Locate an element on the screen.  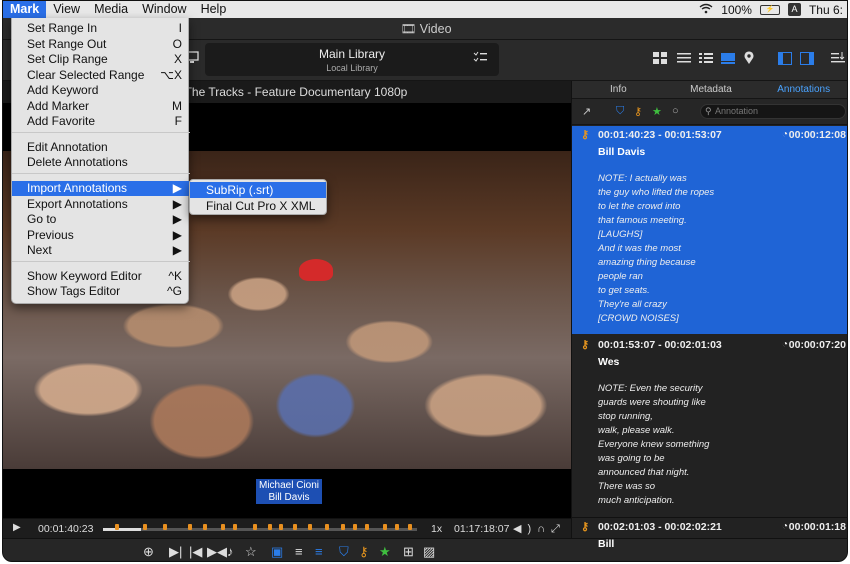
left-sidebar-toggle-icon is located at coordinates (785, 60).